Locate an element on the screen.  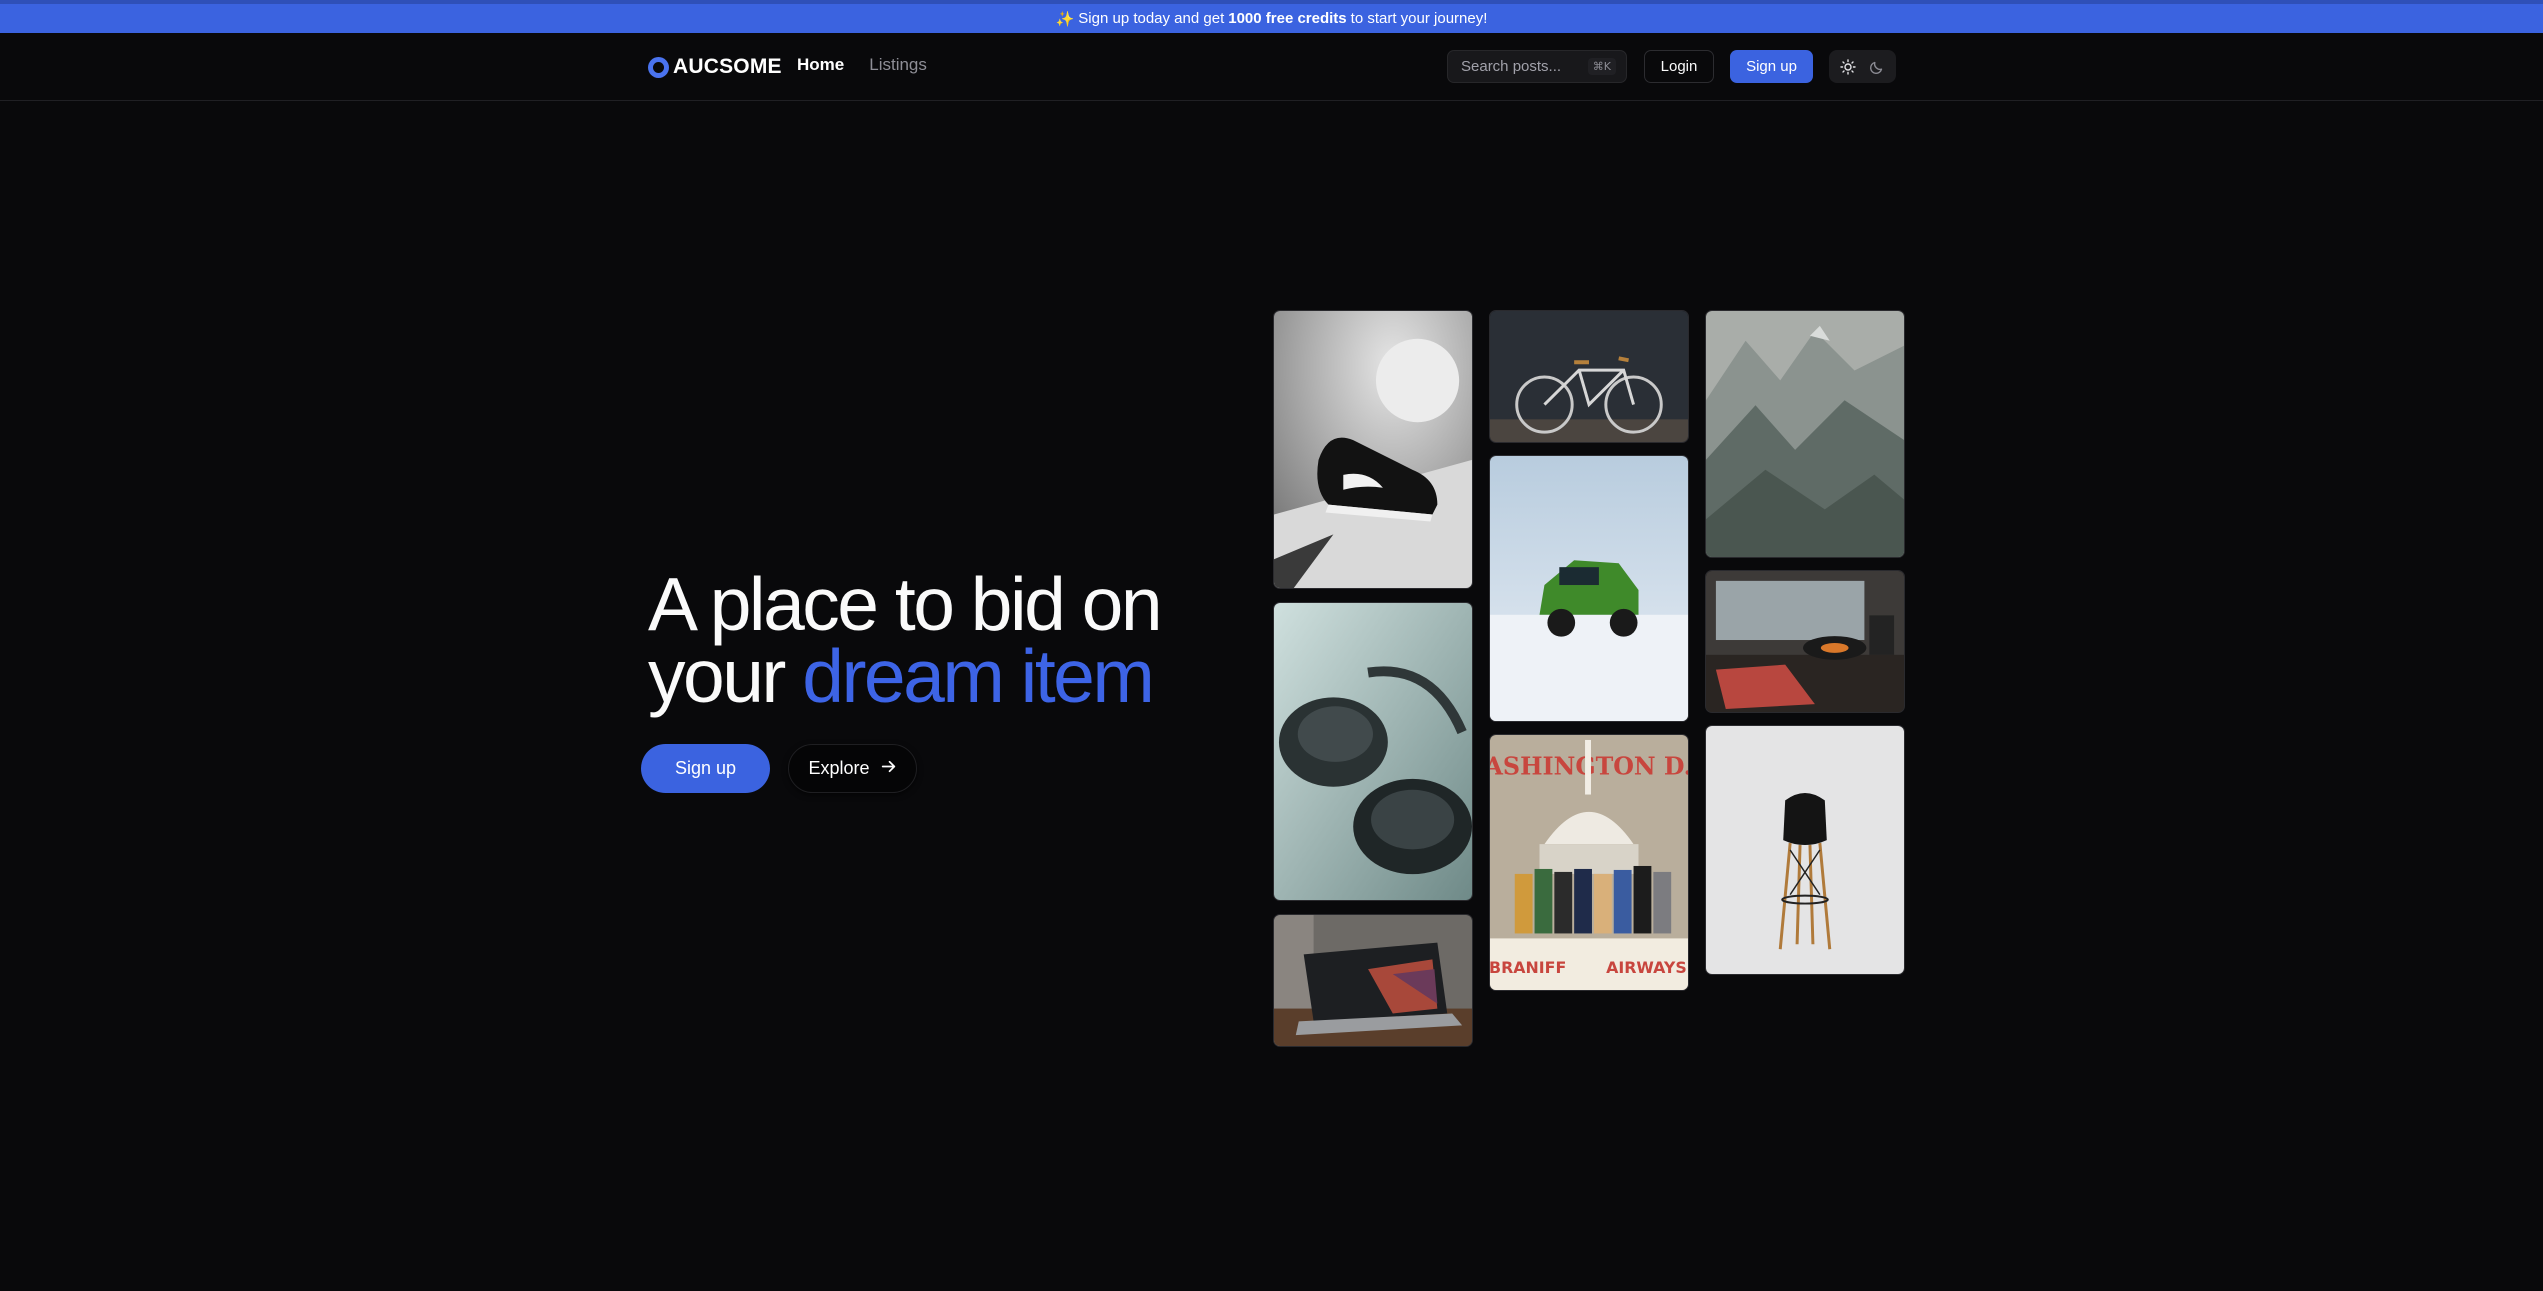
search-shortcut: ⌘K is located at coordinates (1601, 66).